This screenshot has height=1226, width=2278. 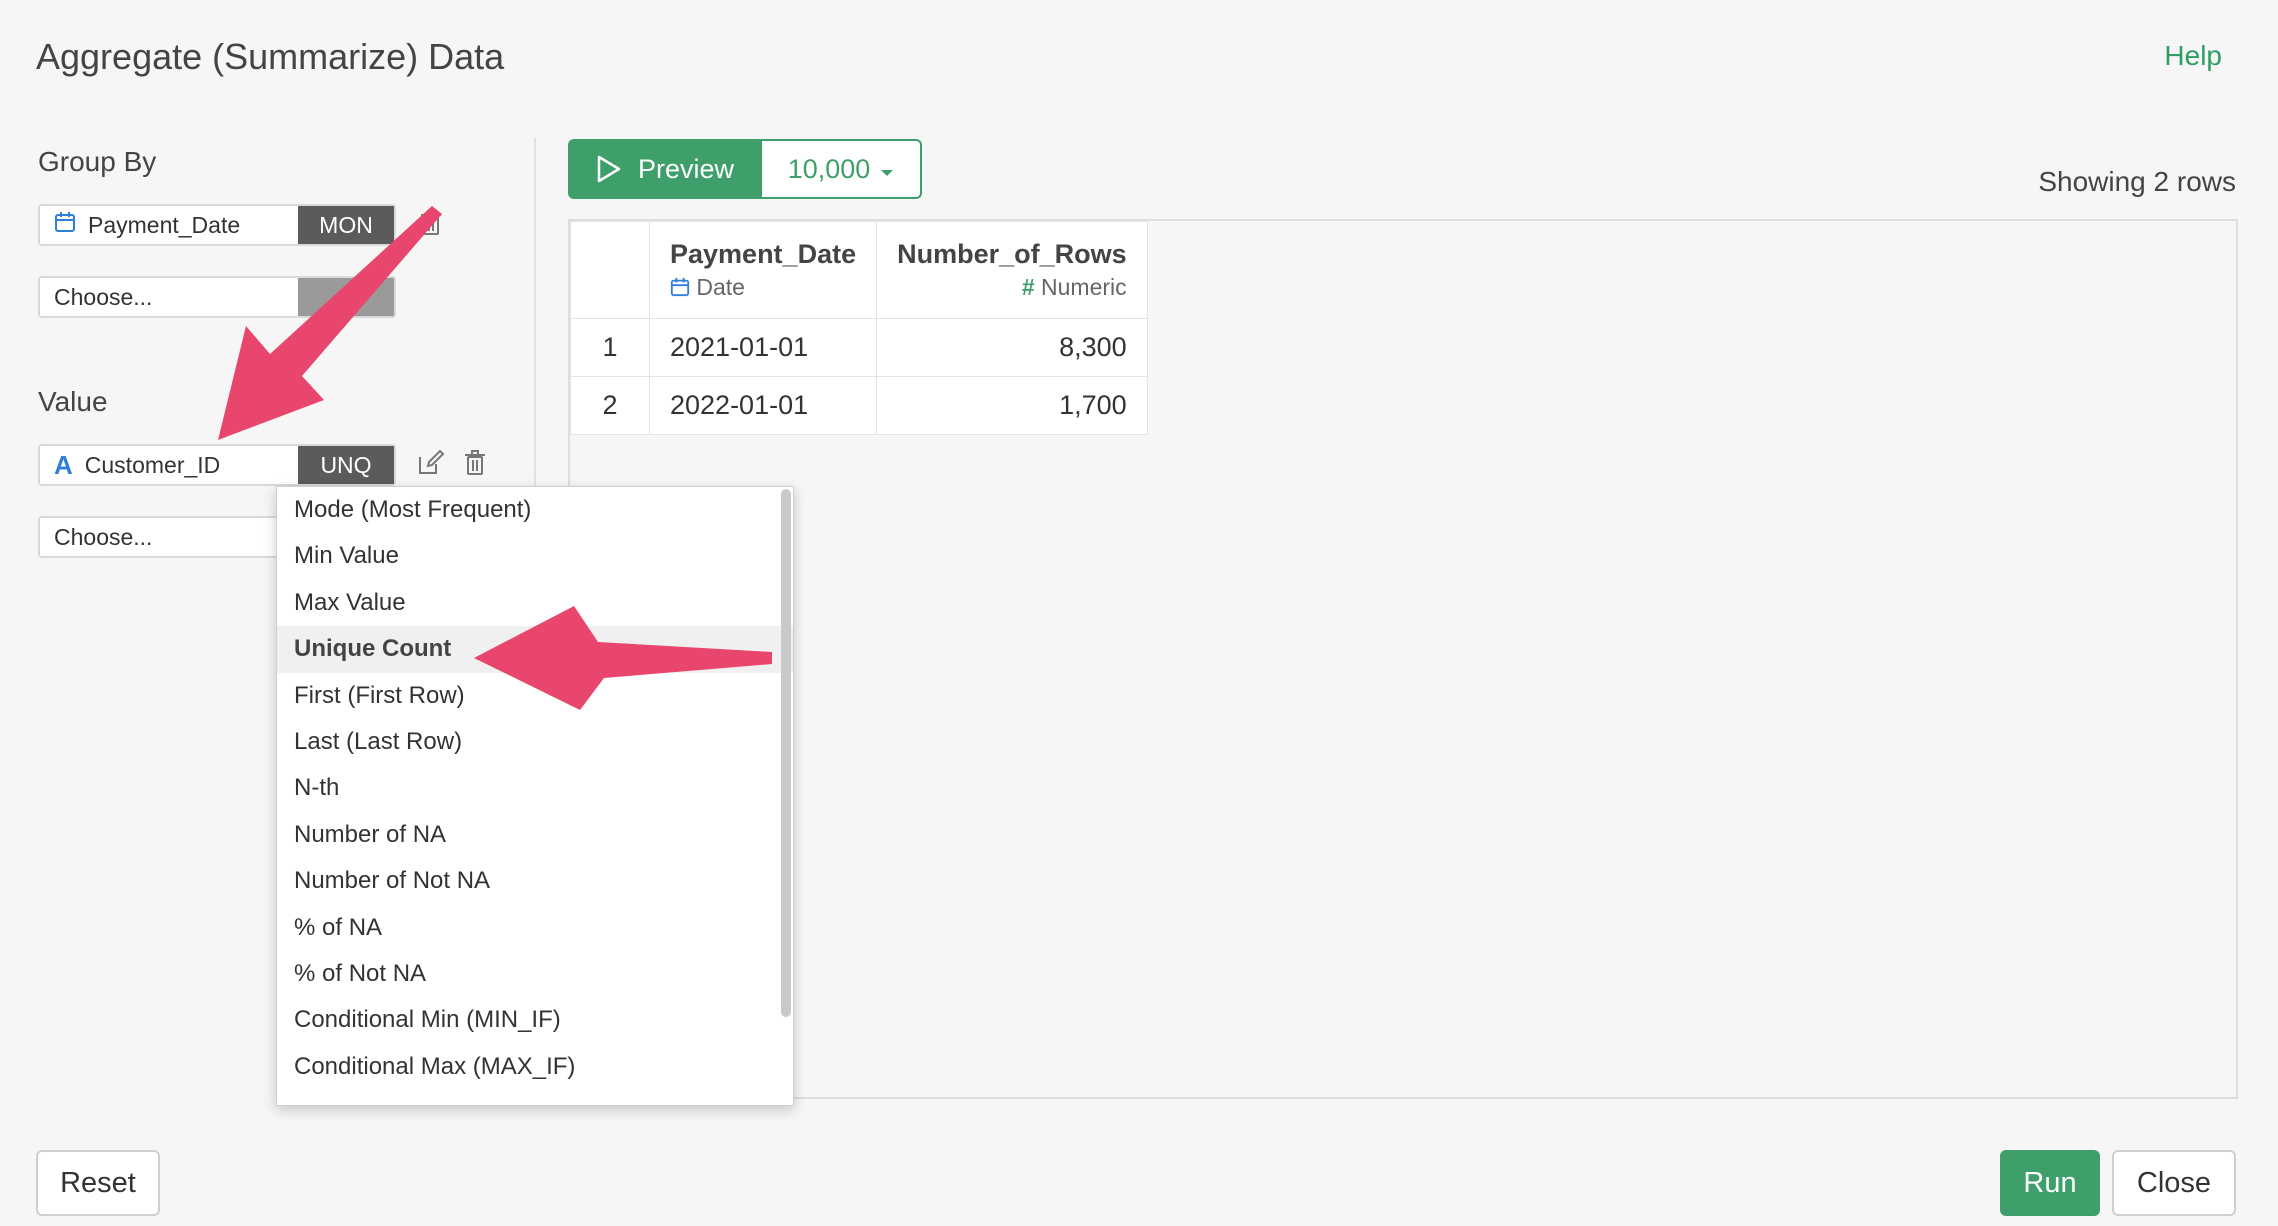 I want to click on edit-icon, so click(x=431, y=463).